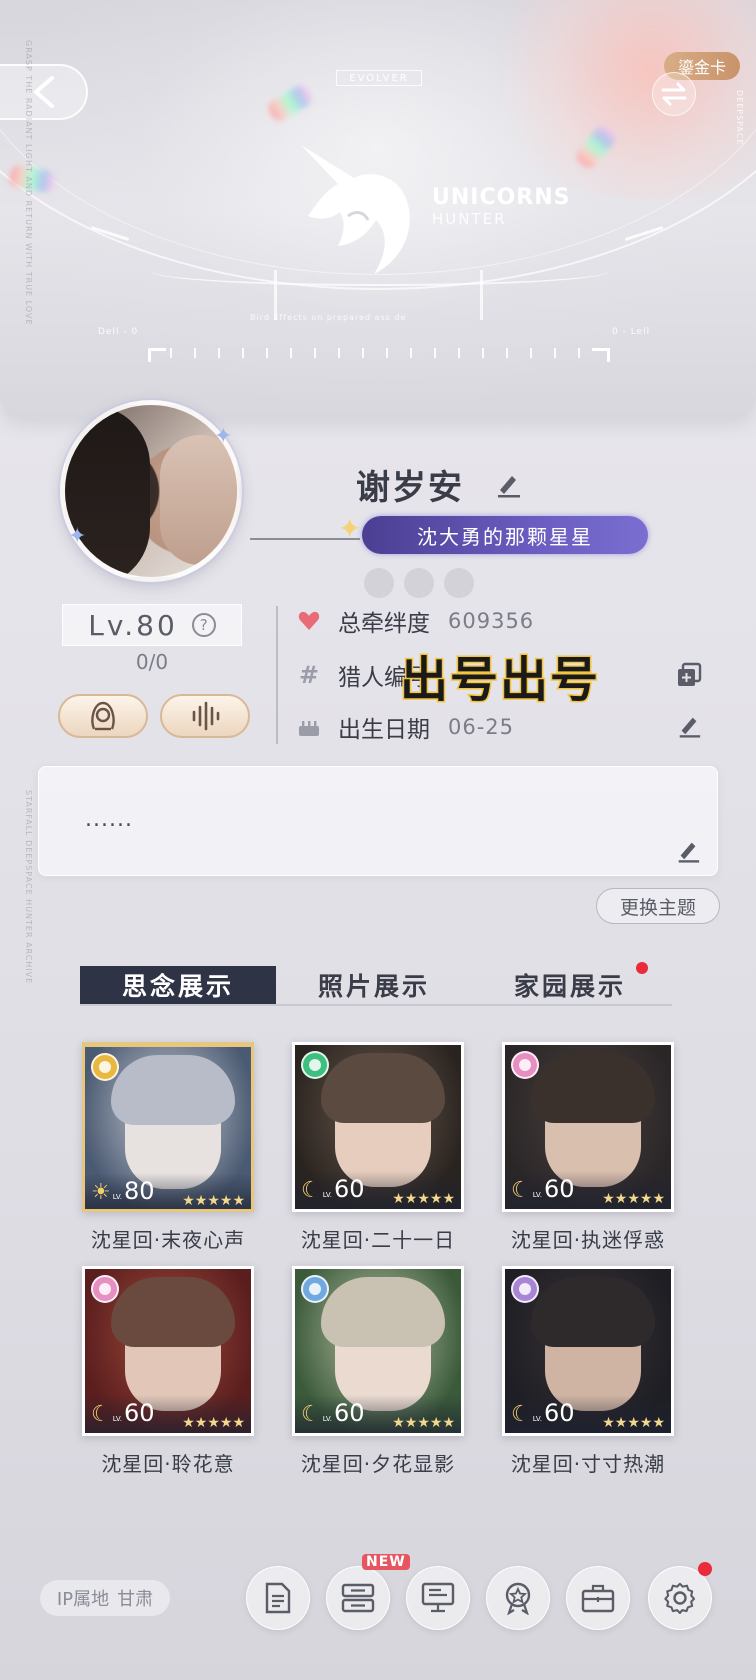  I want to click on showcase-tabs: 思念展示 照片展示 家园展示, so click(376, 984).